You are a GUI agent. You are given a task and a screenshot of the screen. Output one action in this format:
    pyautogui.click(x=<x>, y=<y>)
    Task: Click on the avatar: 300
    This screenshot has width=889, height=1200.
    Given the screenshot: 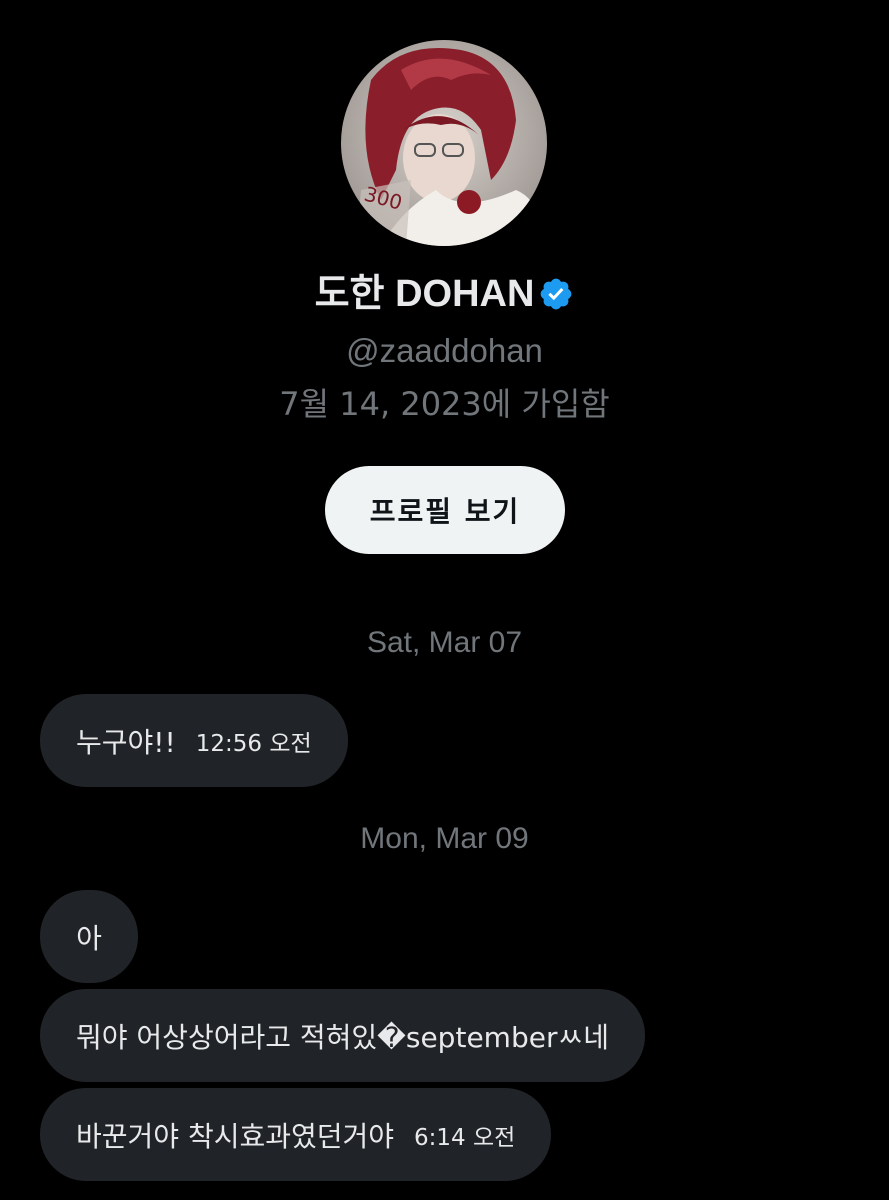 What is the action you would take?
    pyautogui.click(x=444, y=143)
    